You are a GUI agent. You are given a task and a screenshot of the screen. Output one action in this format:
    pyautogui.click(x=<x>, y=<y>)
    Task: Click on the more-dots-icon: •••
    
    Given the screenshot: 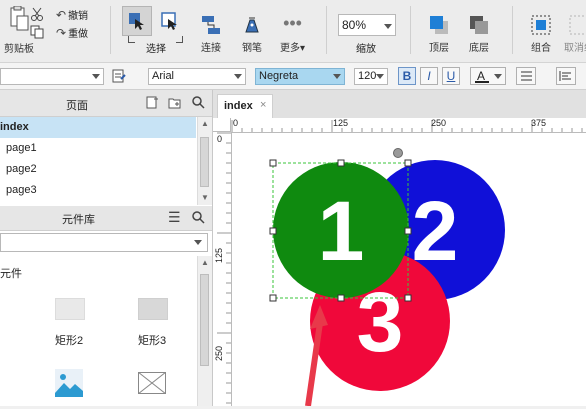 What is the action you would take?
    pyautogui.click(x=292, y=23)
    